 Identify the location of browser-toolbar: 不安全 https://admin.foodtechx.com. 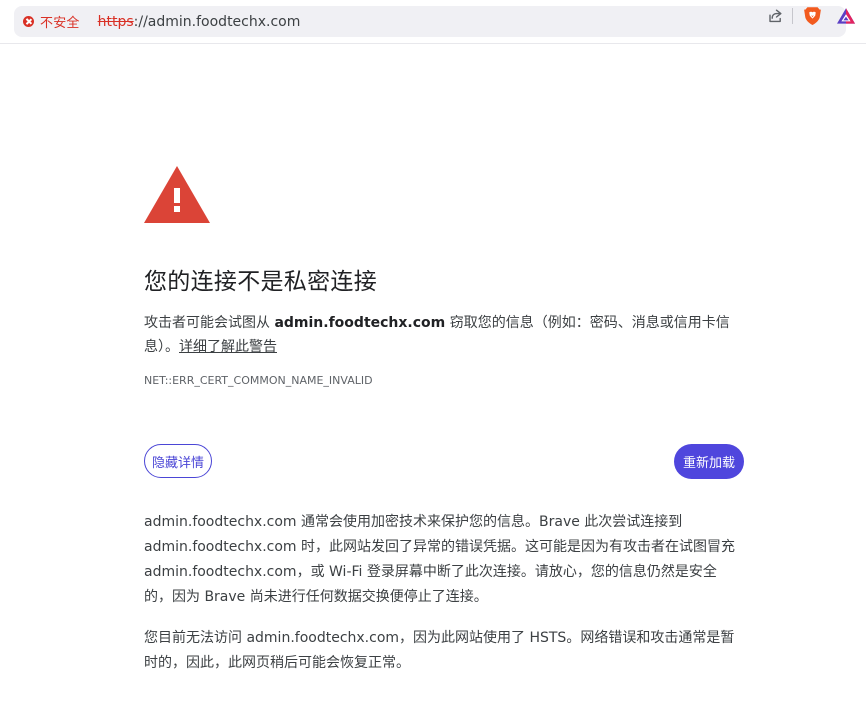
(433, 22).